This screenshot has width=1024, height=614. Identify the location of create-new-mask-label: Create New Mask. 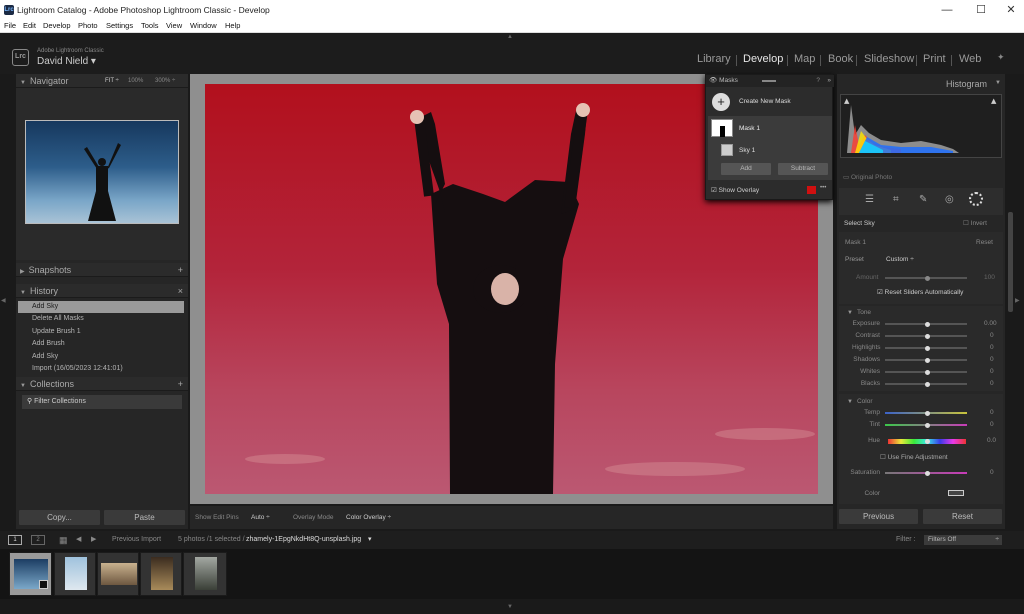
(765, 101).